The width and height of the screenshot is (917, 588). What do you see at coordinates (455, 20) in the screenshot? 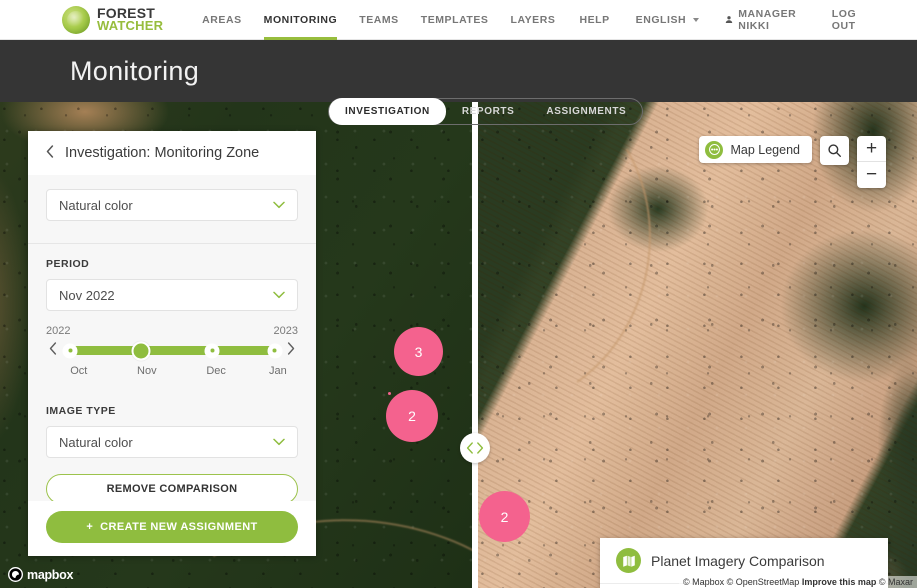
I see `nav-item-templates: TEMPLATES` at bounding box center [455, 20].